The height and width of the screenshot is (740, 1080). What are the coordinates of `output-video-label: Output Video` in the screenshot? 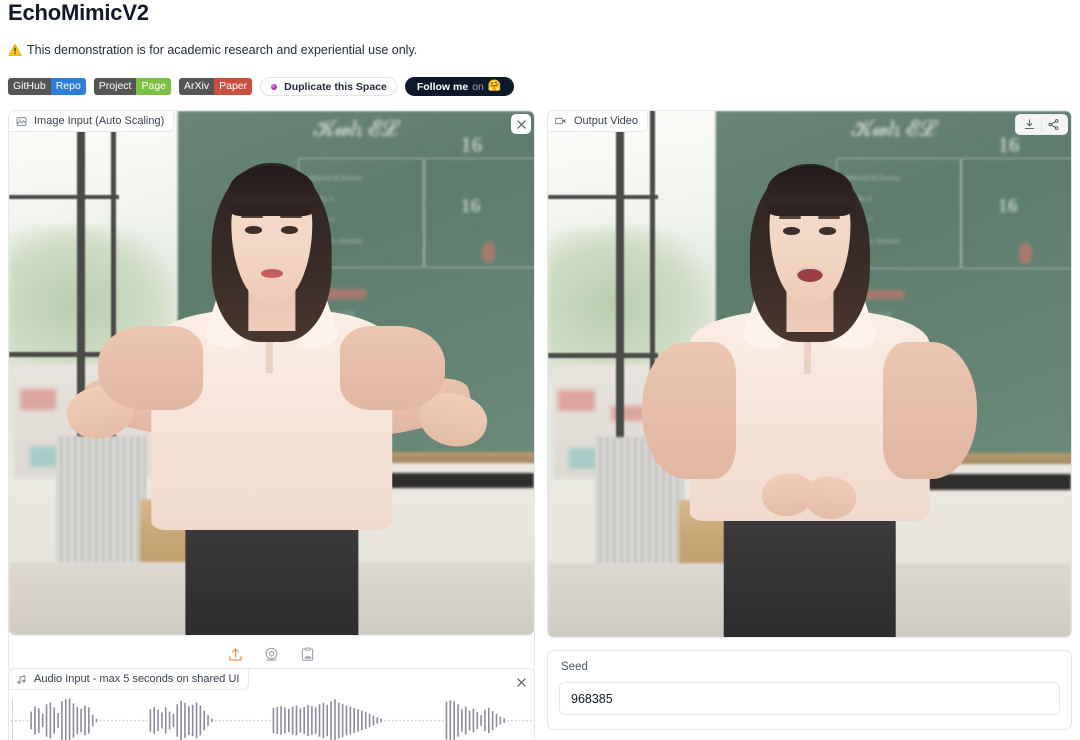 It's located at (598, 121).